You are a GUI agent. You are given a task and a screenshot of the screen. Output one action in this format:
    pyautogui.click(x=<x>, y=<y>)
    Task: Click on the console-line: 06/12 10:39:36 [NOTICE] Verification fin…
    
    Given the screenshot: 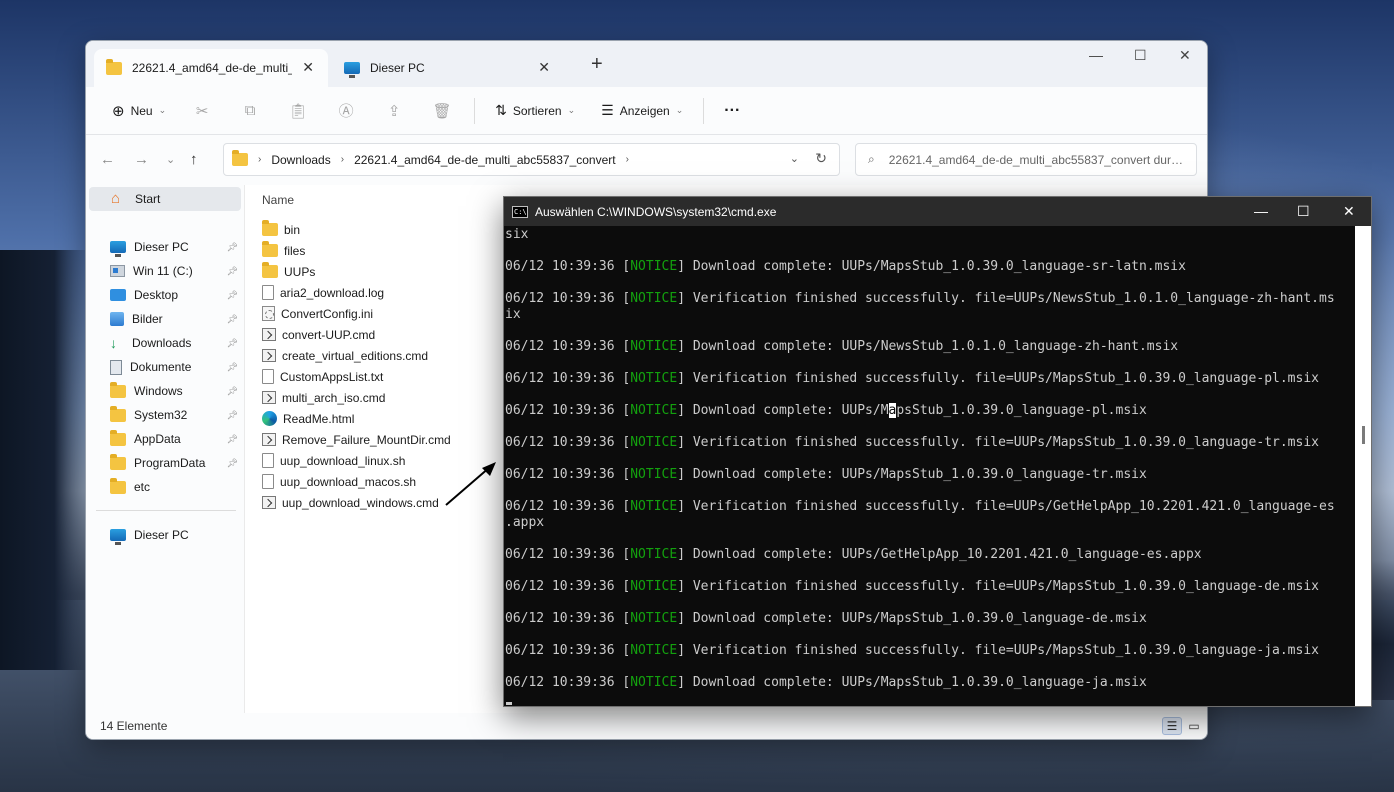 What is the action you would take?
    pyautogui.click(x=920, y=507)
    